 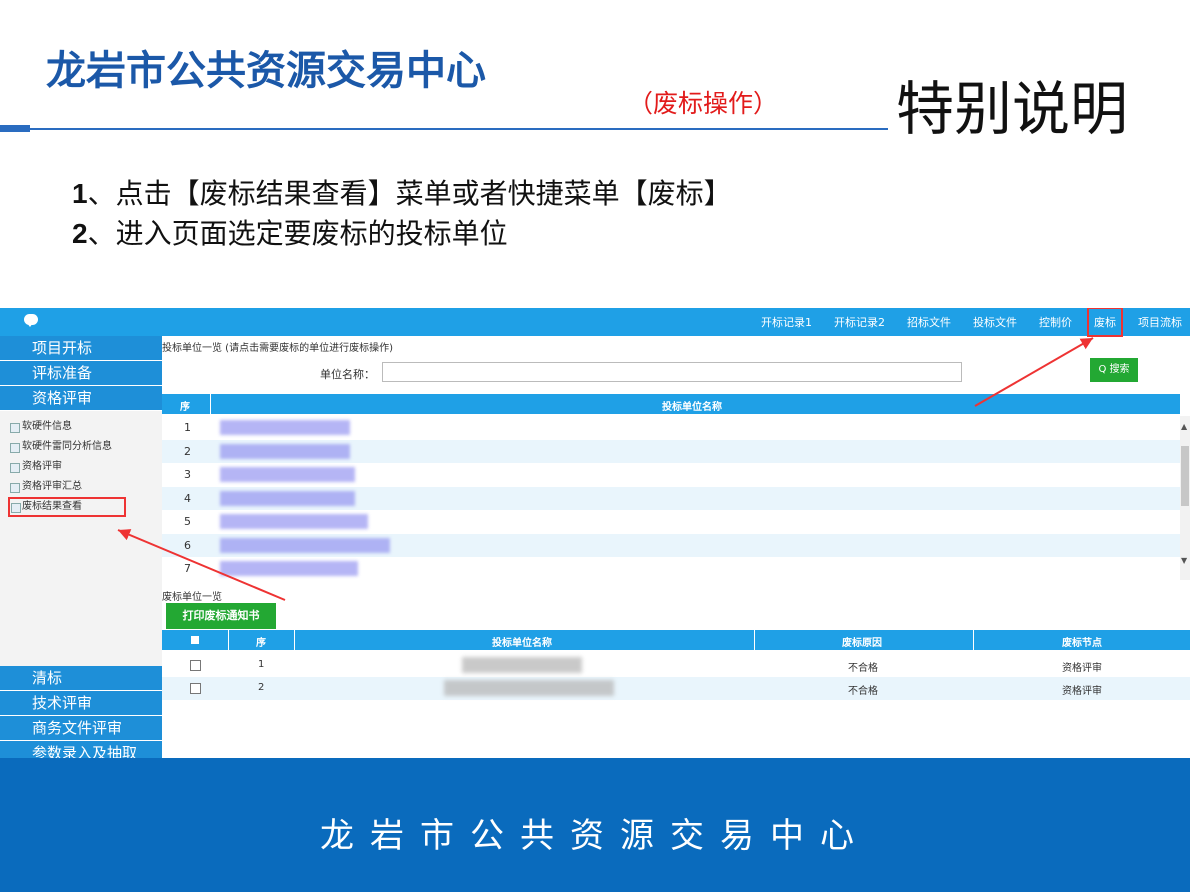 I want to click on instruction-2-num: 2, so click(x=80, y=233).